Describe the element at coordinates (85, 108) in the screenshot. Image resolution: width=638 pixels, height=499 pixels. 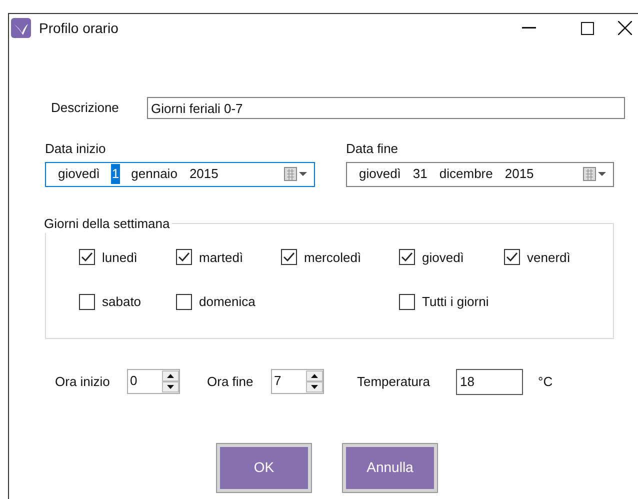
I see `field-label: Descrizione` at that location.